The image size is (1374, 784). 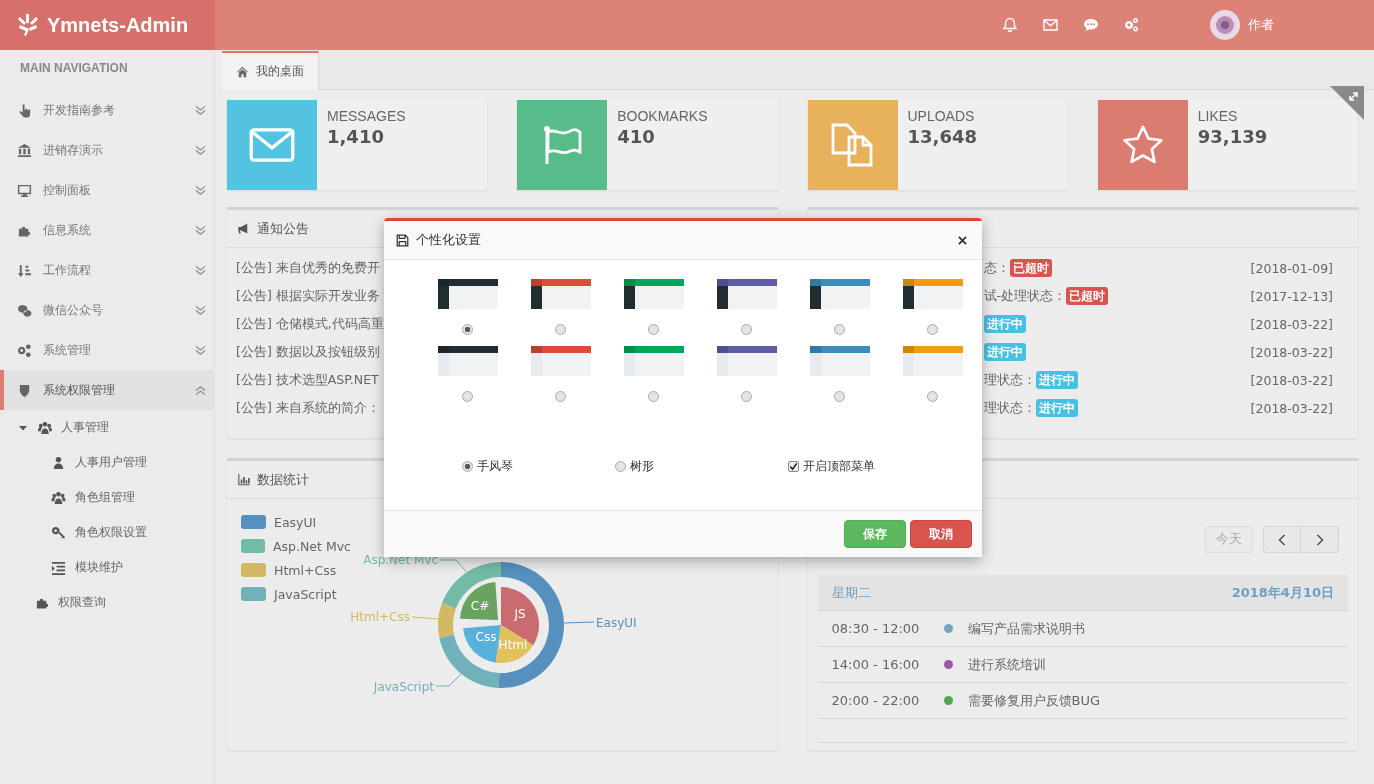 I want to click on nav-item: 进销存演示, so click(x=107, y=150).